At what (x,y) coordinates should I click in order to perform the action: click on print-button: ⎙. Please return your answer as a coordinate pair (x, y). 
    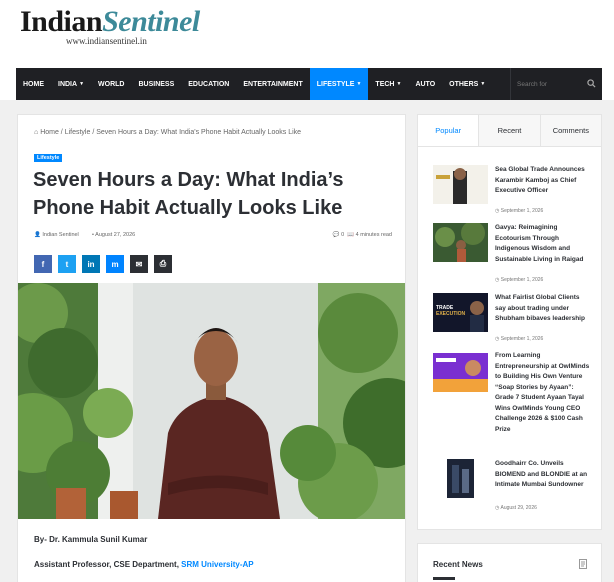
    Looking at the image, I should click on (163, 264).